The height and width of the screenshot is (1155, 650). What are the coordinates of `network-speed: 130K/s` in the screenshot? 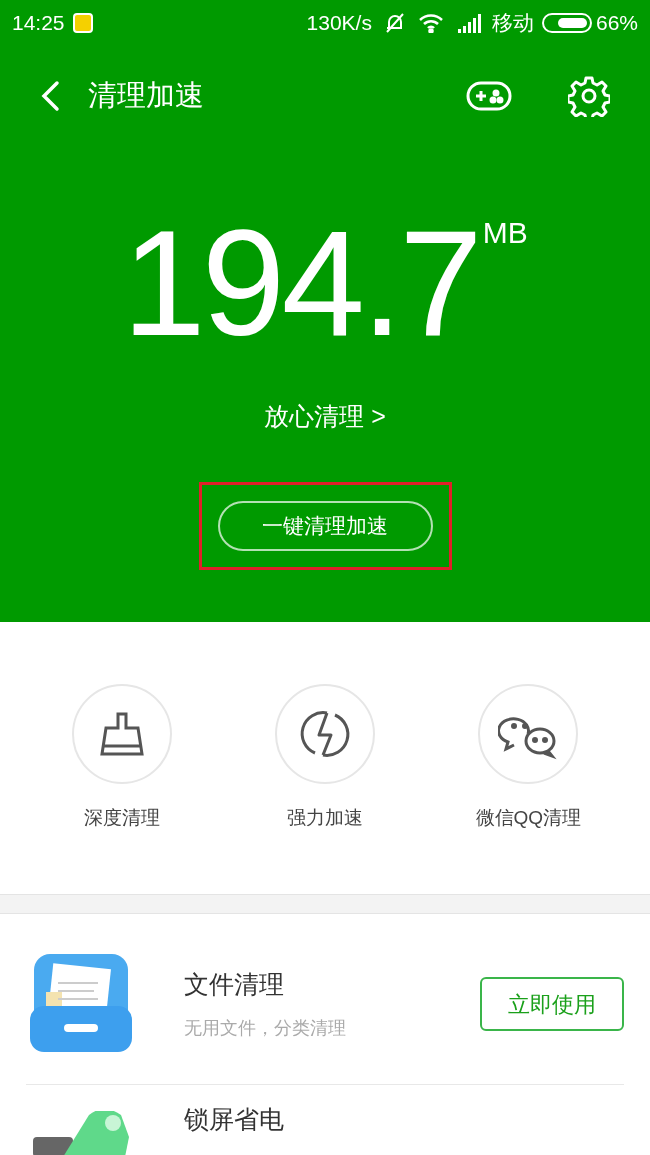 It's located at (339, 23).